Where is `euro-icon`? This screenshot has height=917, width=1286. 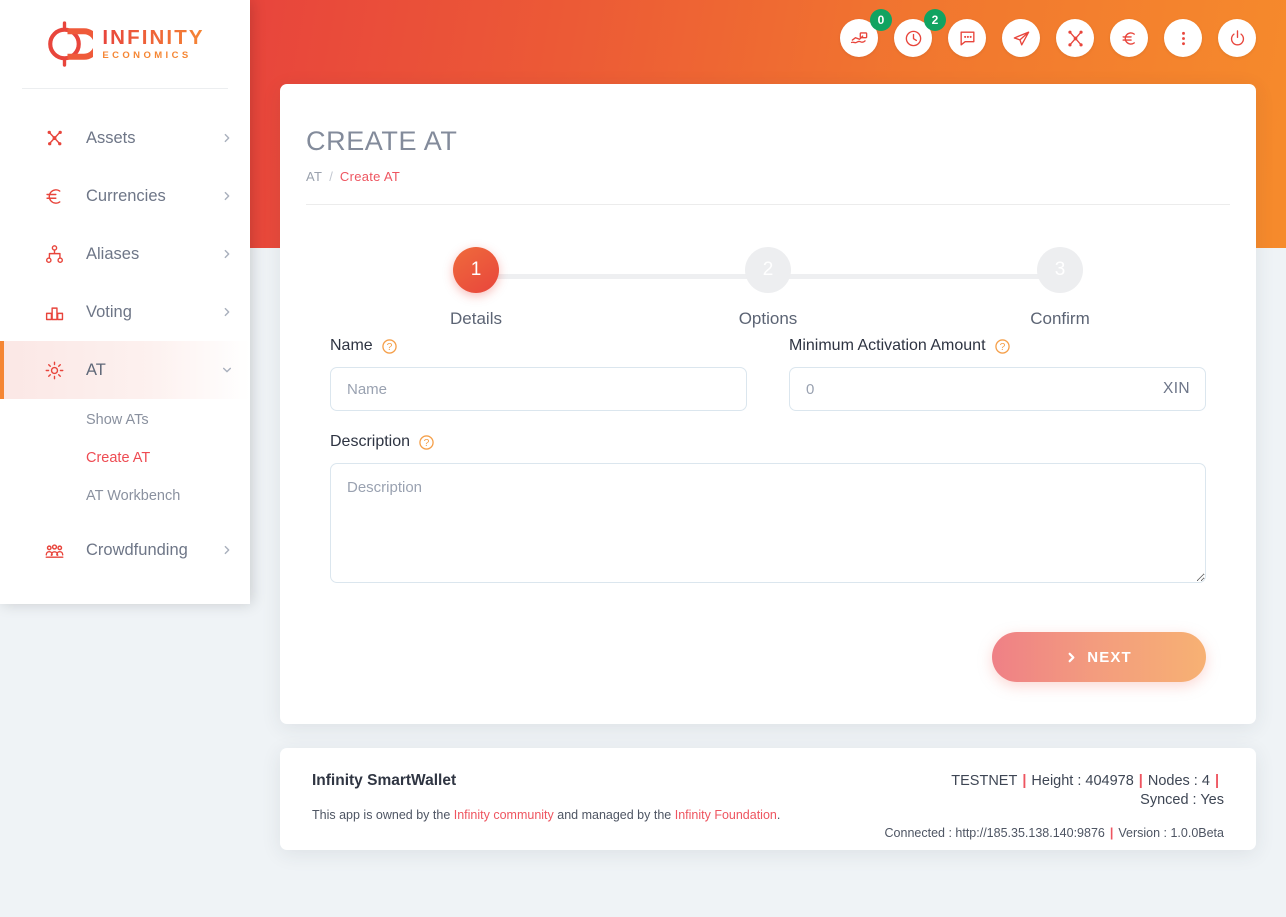 euro-icon is located at coordinates (57, 196).